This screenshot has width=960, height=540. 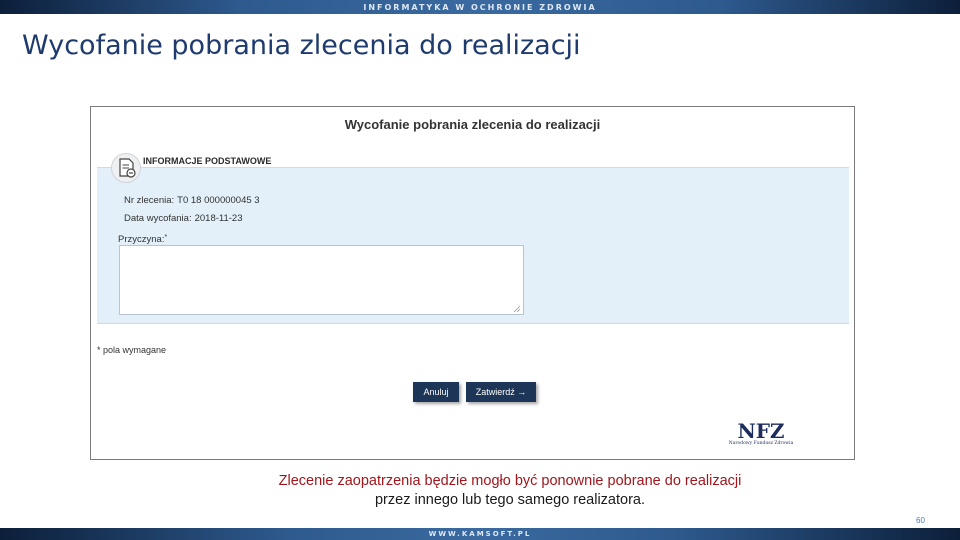 What do you see at coordinates (149, 200) in the screenshot?
I see `order-number-label: Nr zlecenia:` at bounding box center [149, 200].